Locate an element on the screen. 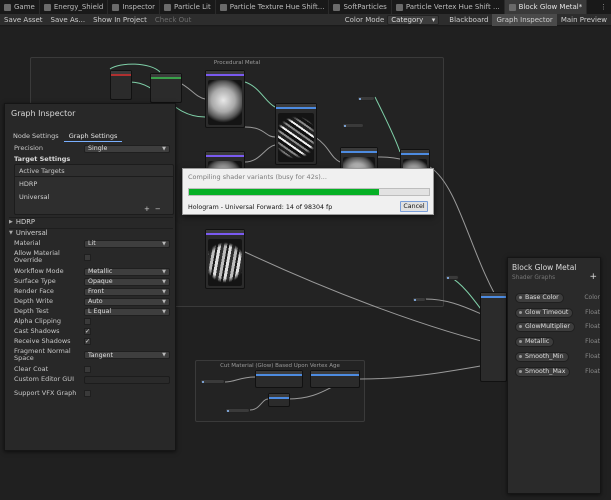 The height and width of the screenshot is (500, 611). blackboard-property: Smooth_Min Float is located at coordinates (557, 356).